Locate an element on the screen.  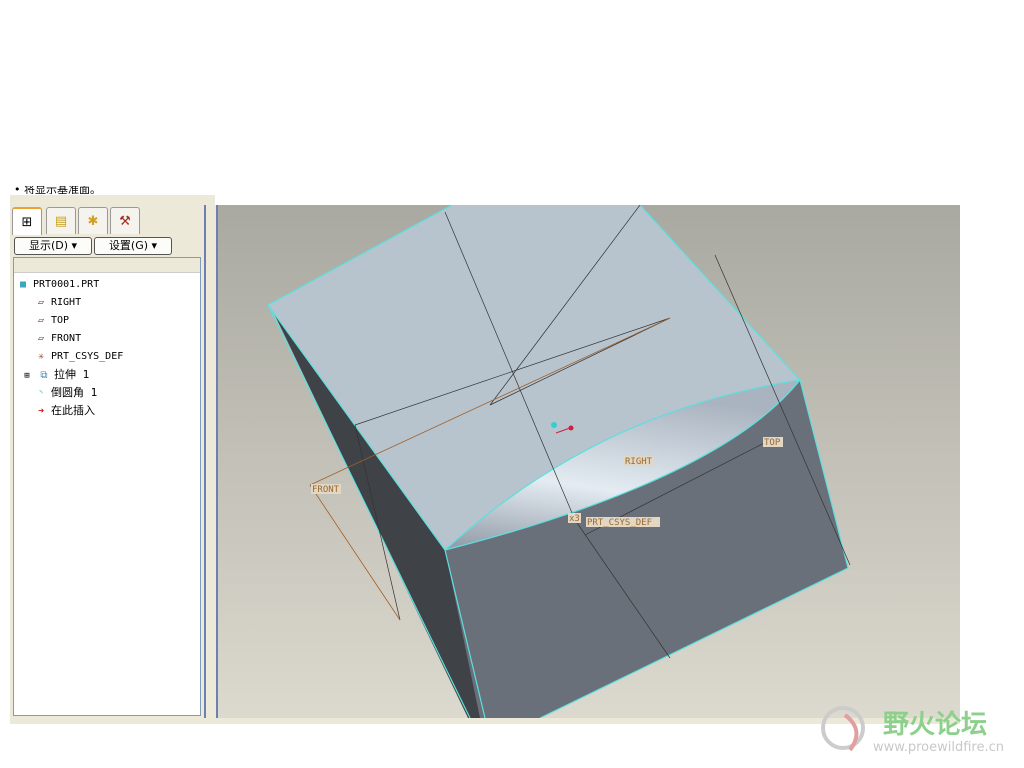
tab-model-tree: ⊞ is located at coordinates (27, 221).